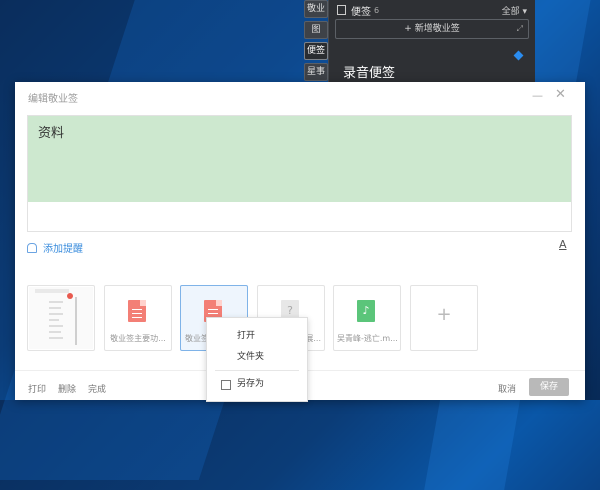  I want to click on plus-icon: +, so click(444, 314).